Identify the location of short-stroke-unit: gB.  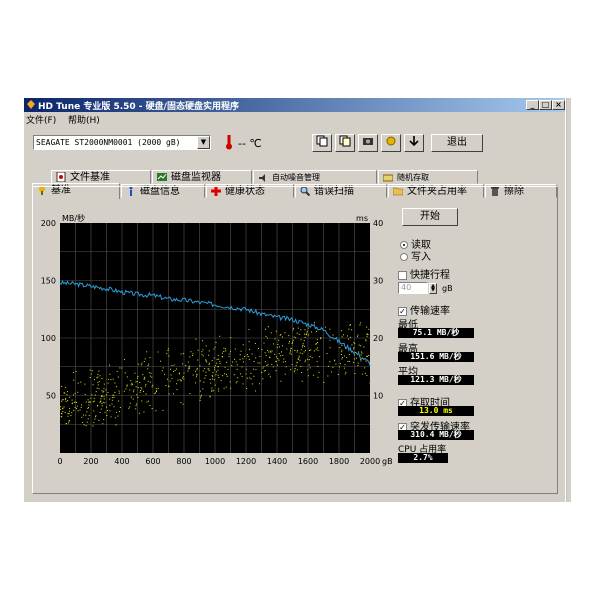
(447, 288).